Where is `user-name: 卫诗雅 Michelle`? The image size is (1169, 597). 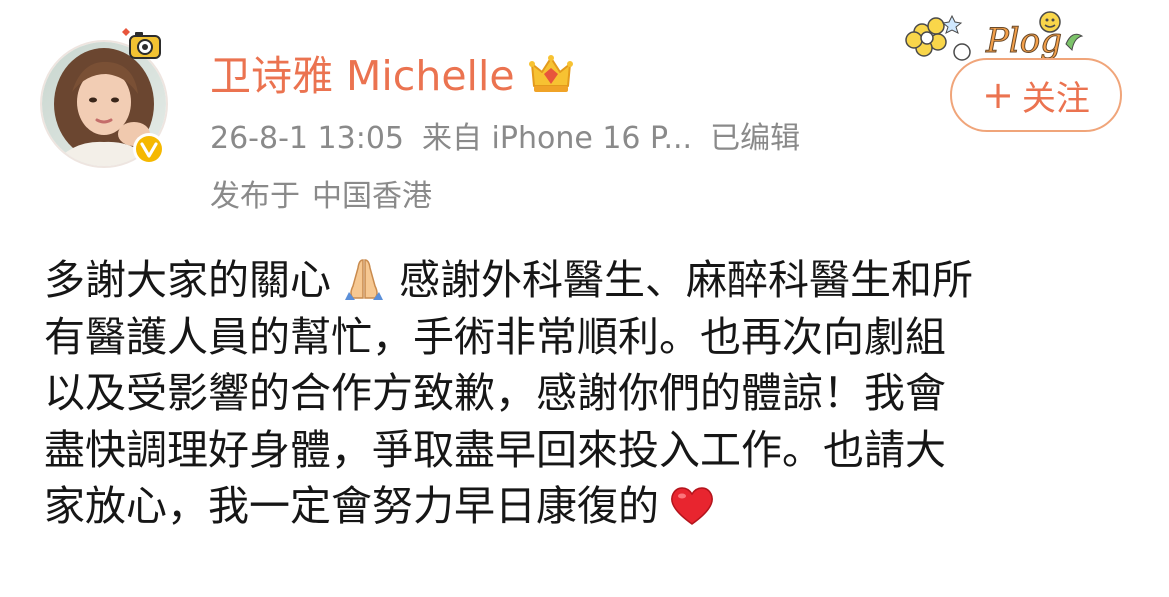 user-name: 卫诗雅 Michelle is located at coordinates (362, 76).